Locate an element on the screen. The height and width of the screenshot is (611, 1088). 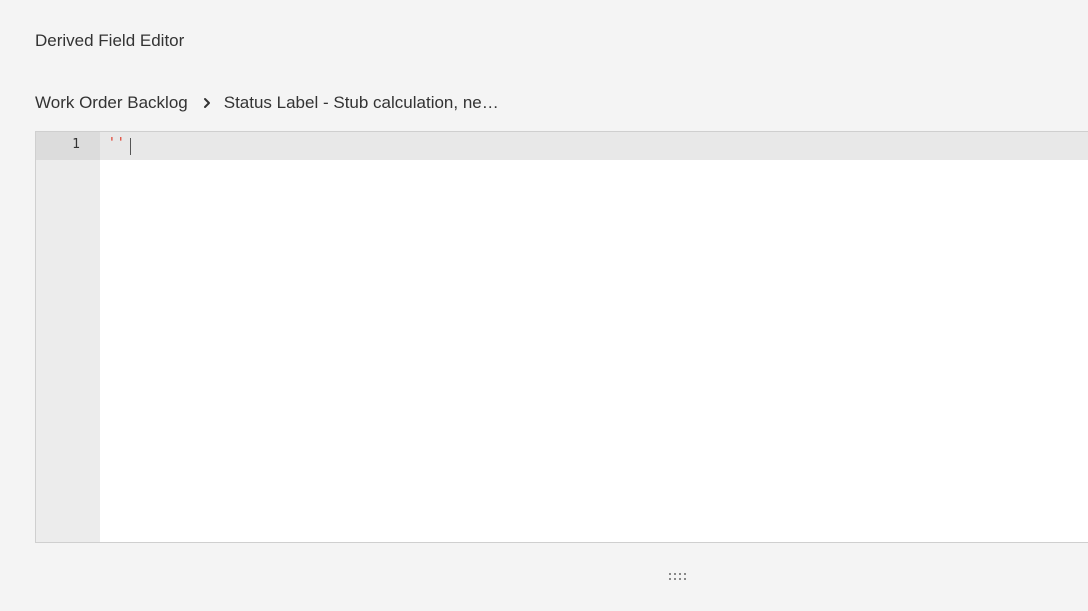
active-line-highlight is located at coordinates (562, 146).